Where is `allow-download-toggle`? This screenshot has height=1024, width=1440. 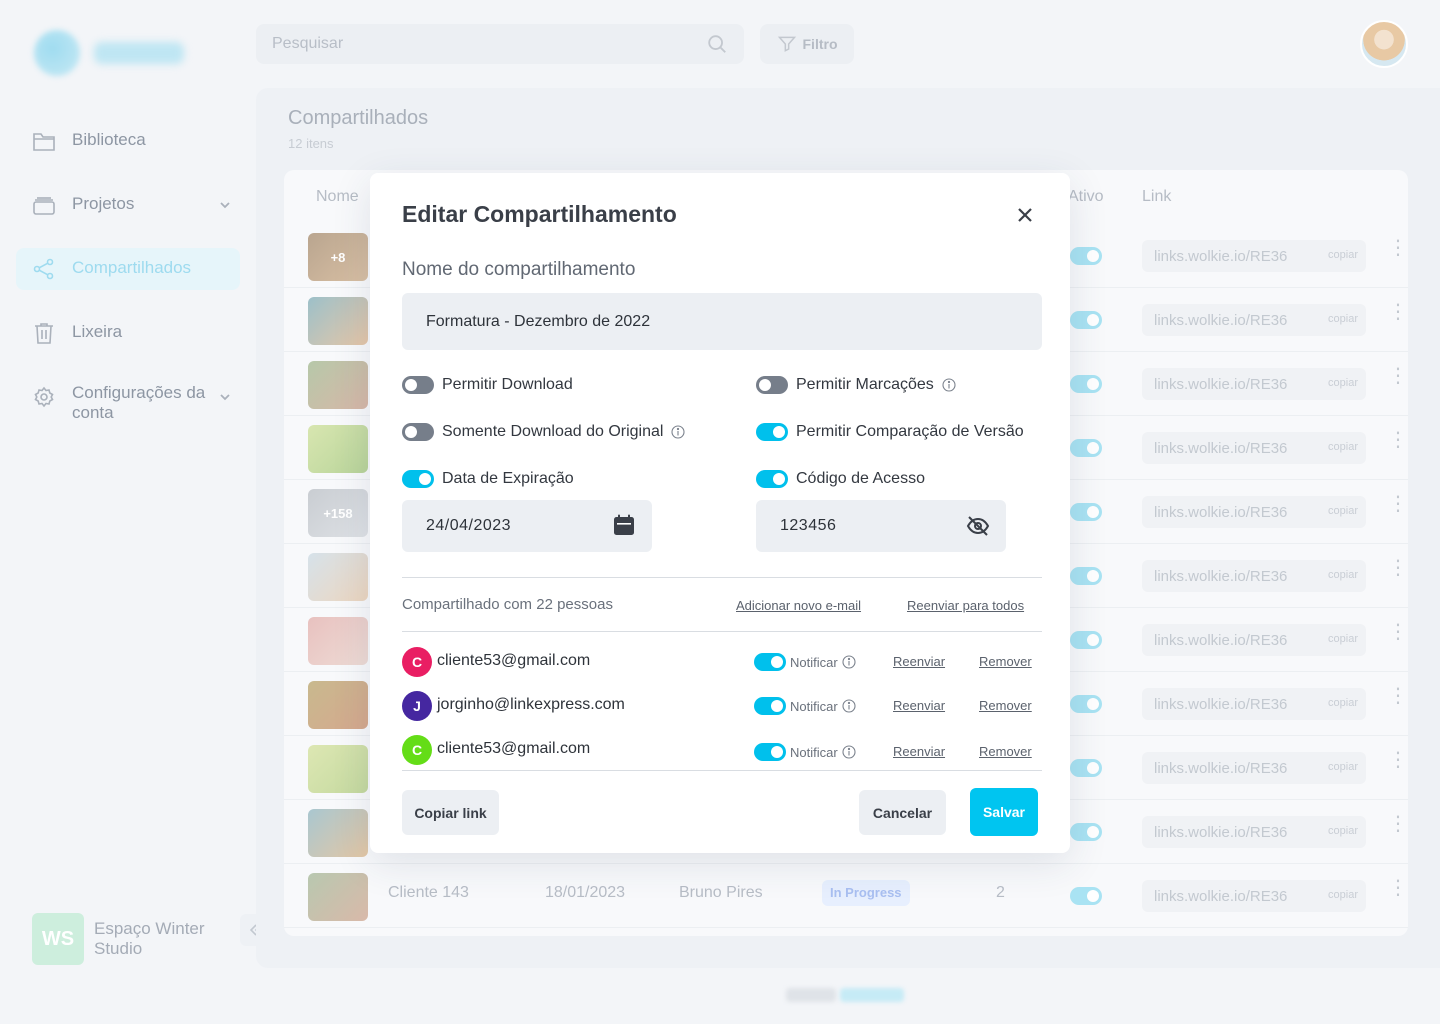 allow-download-toggle is located at coordinates (418, 385).